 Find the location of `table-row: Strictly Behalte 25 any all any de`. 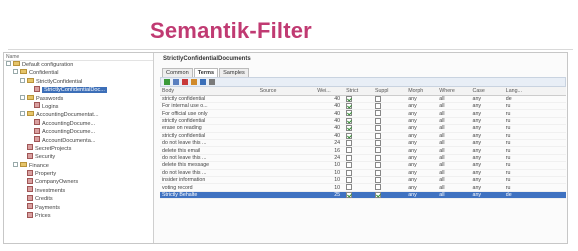

table-row: Strictly Behalte 25 any all any de is located at coordinates (363, 195).